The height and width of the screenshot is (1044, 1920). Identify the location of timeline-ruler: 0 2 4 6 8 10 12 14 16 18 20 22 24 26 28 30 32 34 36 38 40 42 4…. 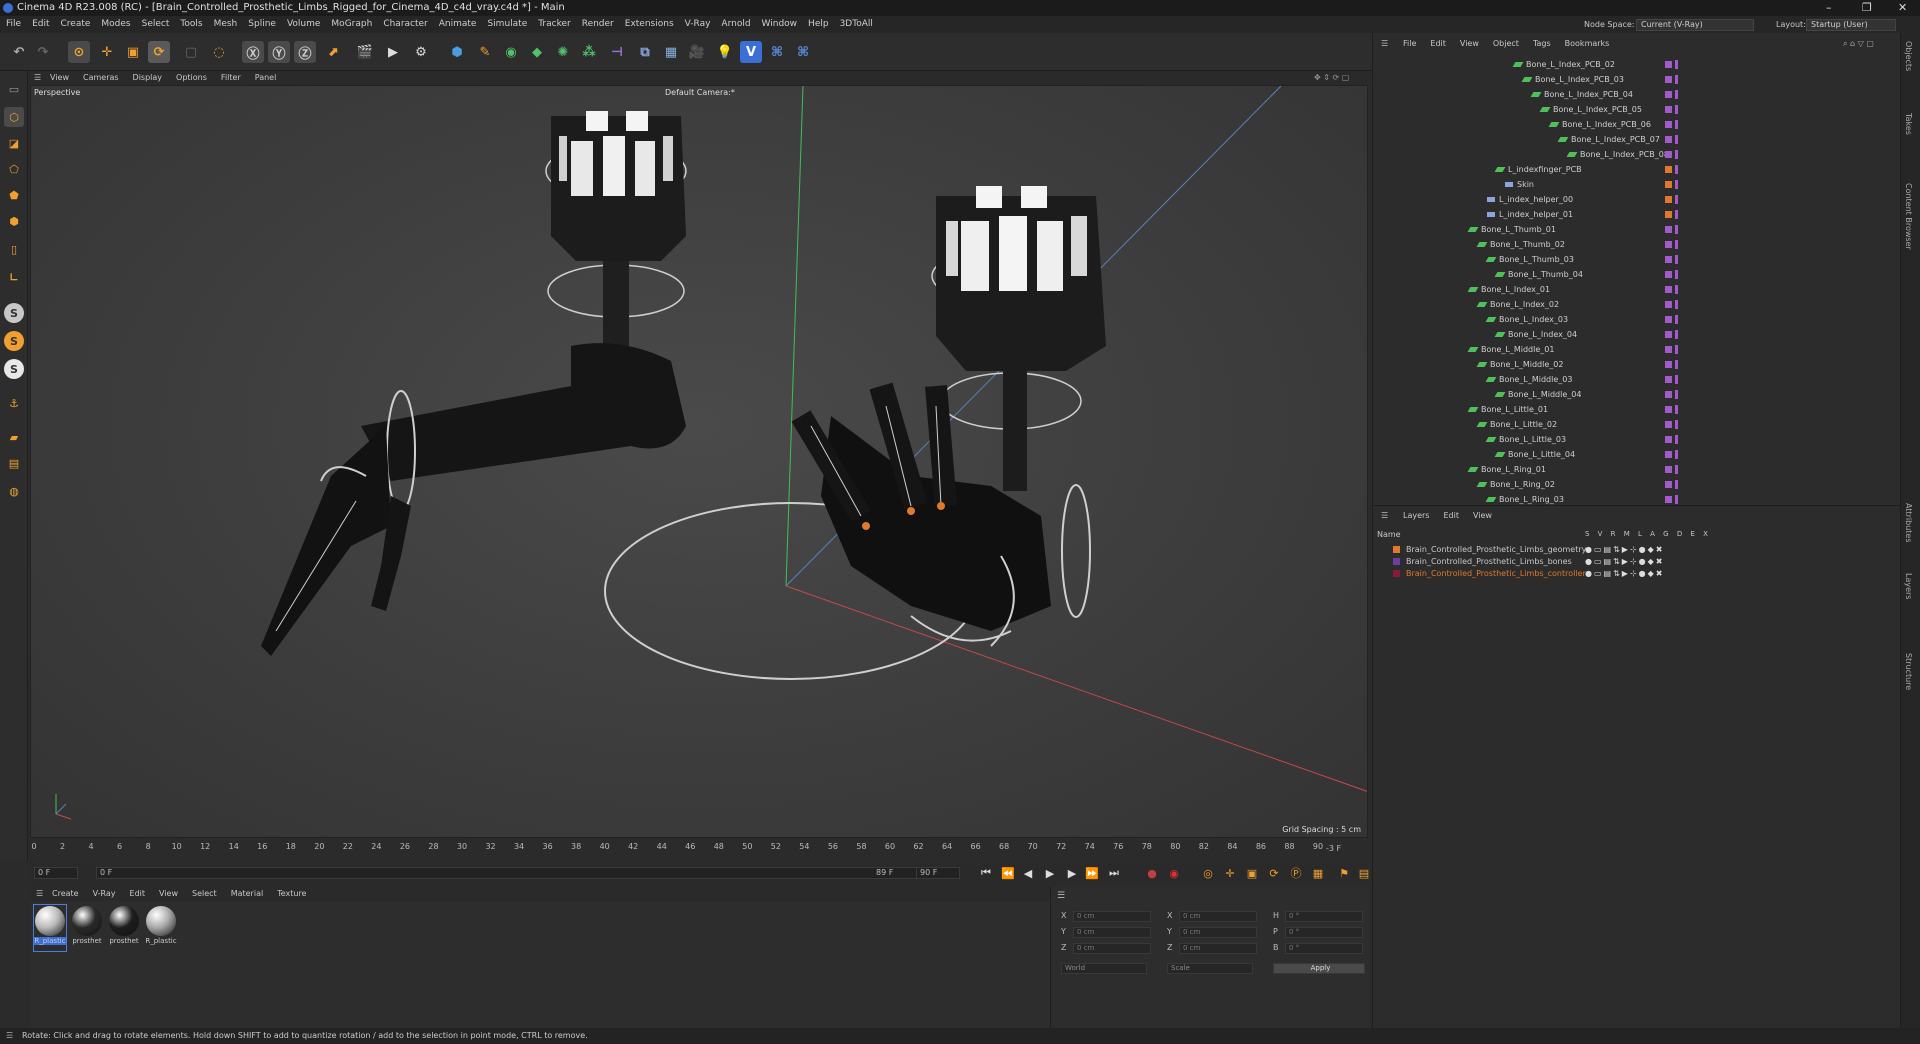
(699, 848).